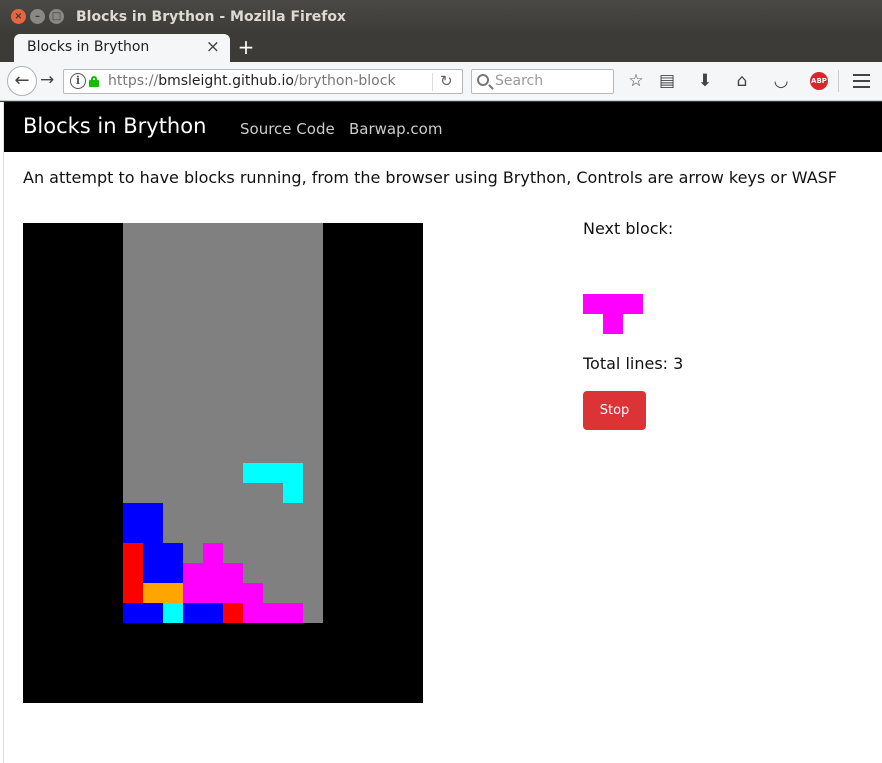 This screenshot has width=882, height=763. What do you see at coordinates (56, 16) in the screenshot?
I see `maximize-window-icon: □` at bounding box center [56, 16].